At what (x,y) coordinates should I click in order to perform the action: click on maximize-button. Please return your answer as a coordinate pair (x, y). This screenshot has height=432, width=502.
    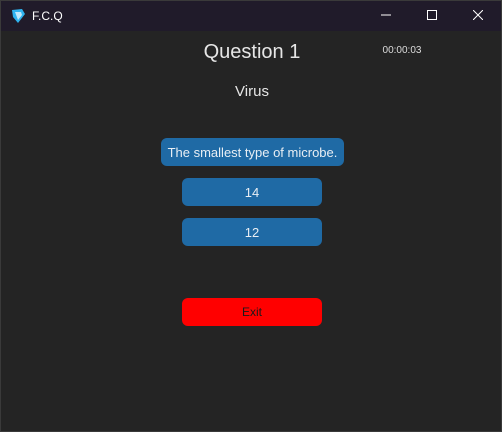
    Looking at the image, I should click on (432, 16).